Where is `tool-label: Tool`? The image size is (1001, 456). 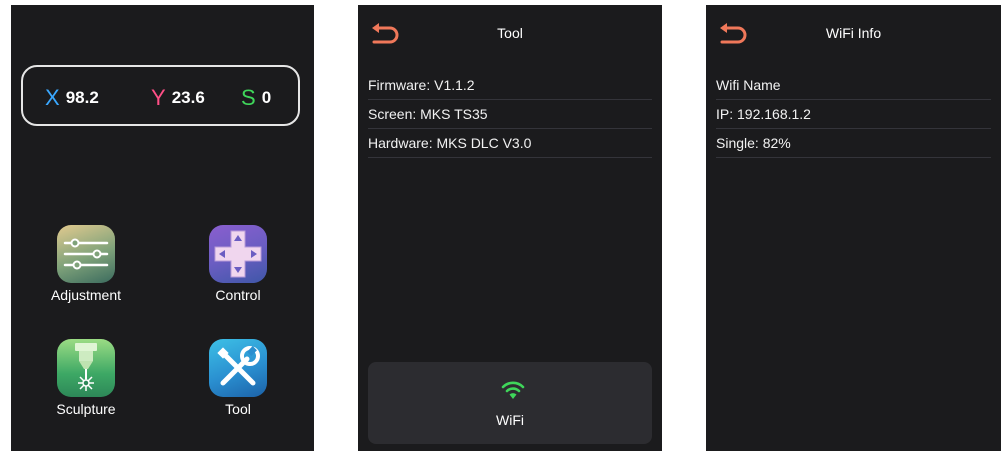 tool-label: Tool is located at coordinates (238, 409).